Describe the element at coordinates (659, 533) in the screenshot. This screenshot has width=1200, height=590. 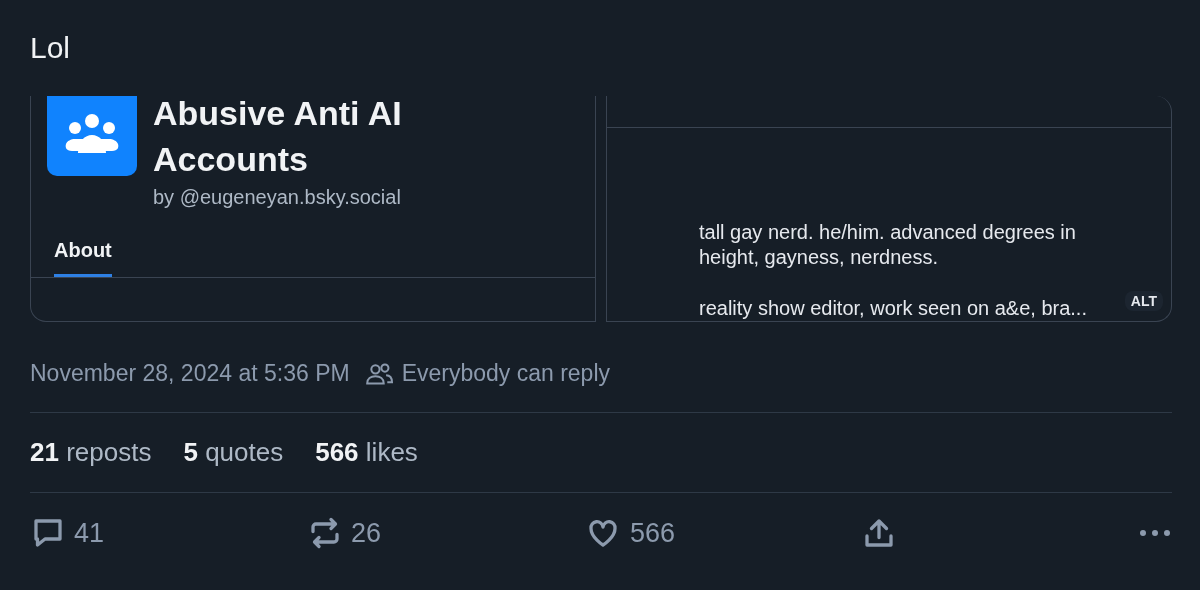
I see `like-button: 566` at that location.